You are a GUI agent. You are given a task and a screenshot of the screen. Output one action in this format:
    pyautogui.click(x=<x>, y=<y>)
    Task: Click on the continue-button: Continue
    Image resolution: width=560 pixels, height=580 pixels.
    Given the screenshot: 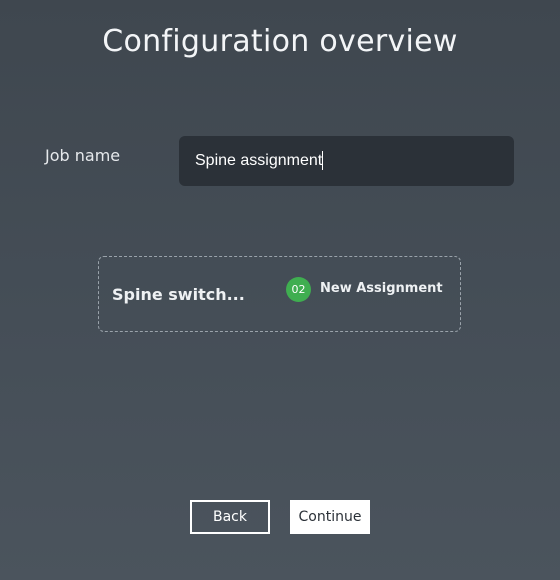 What is the action you would take?
    pyautogui.click(x=330, y=517)
    